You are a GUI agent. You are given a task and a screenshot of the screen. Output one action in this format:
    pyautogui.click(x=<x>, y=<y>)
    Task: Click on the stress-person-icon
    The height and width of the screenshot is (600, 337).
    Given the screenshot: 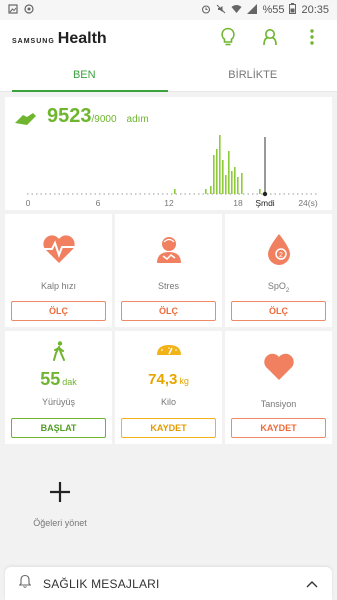 What is the action you would take?
    pyautogui.click(x=169, y=251)
    